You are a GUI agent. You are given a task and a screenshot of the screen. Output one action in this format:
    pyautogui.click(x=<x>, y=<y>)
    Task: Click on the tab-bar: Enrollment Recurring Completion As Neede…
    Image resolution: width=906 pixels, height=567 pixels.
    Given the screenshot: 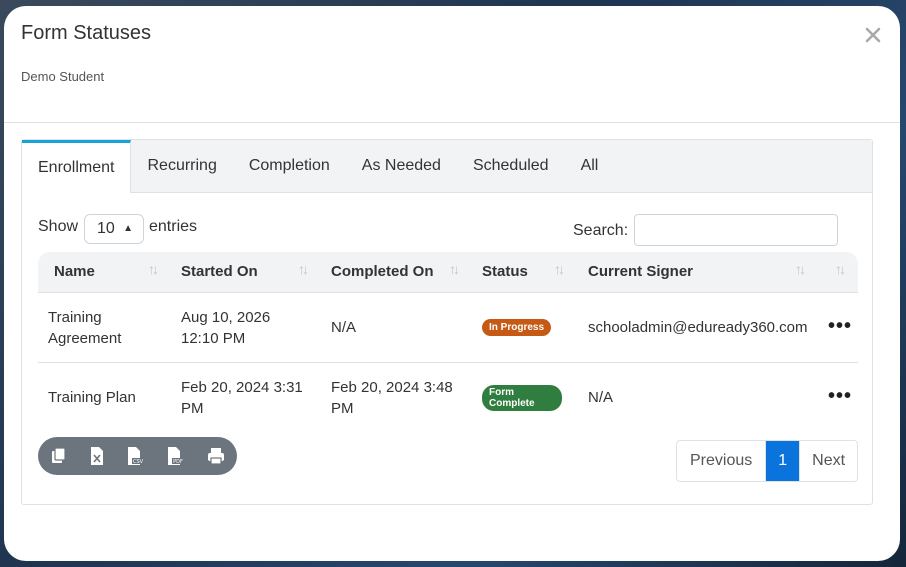 What is the action you would take?
    pyautogui.click(x=447, y=166)
    